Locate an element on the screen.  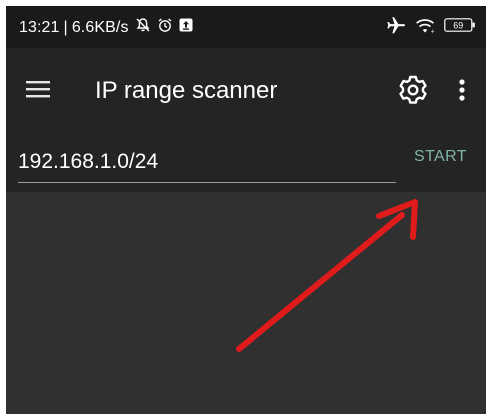
status-left: 13:21 | 6.6KB/s is located at coordinates (106, 27).